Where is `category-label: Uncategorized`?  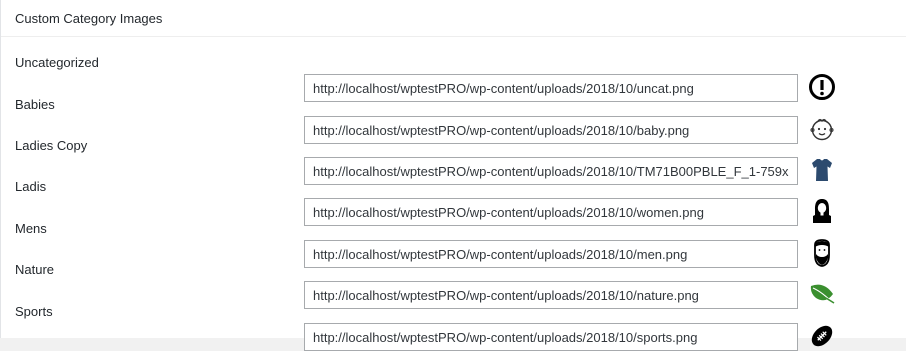
category-label: Uncategorized is located at coordinates (57, 62).